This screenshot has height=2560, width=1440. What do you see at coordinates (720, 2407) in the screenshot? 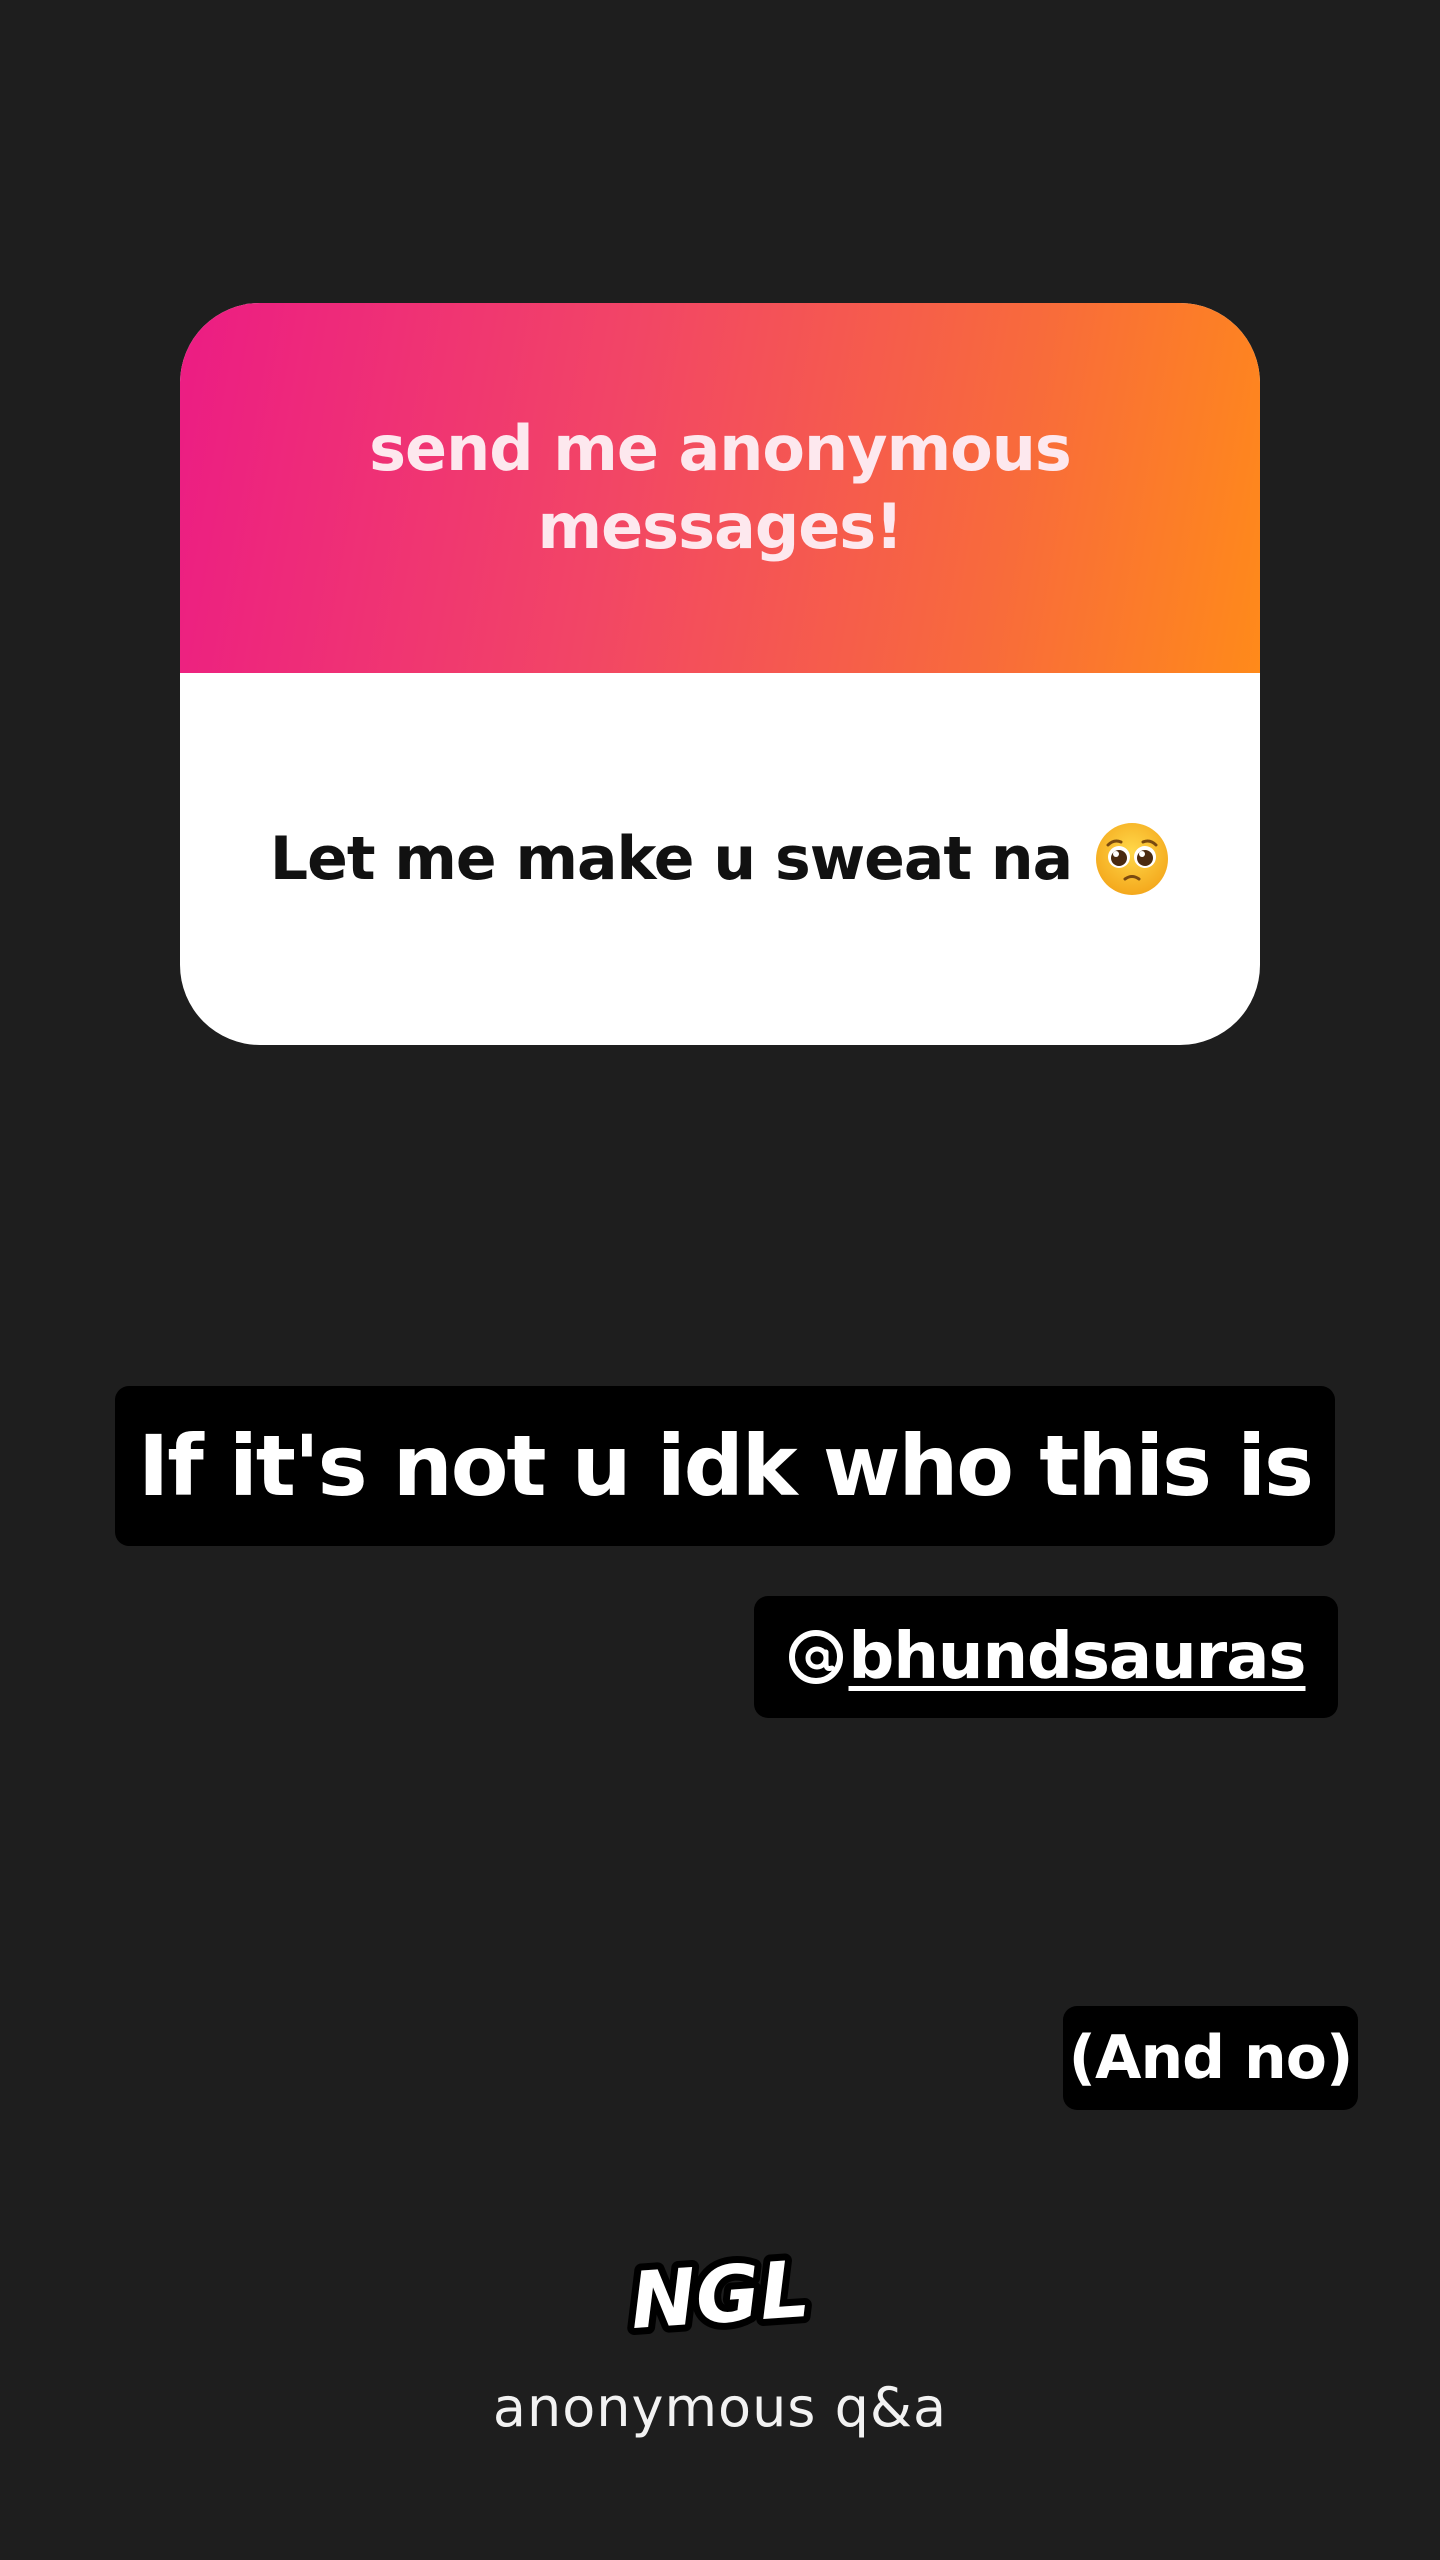
I see `footer-caption: anonymous q&a` at bounding box center [720, 2407].